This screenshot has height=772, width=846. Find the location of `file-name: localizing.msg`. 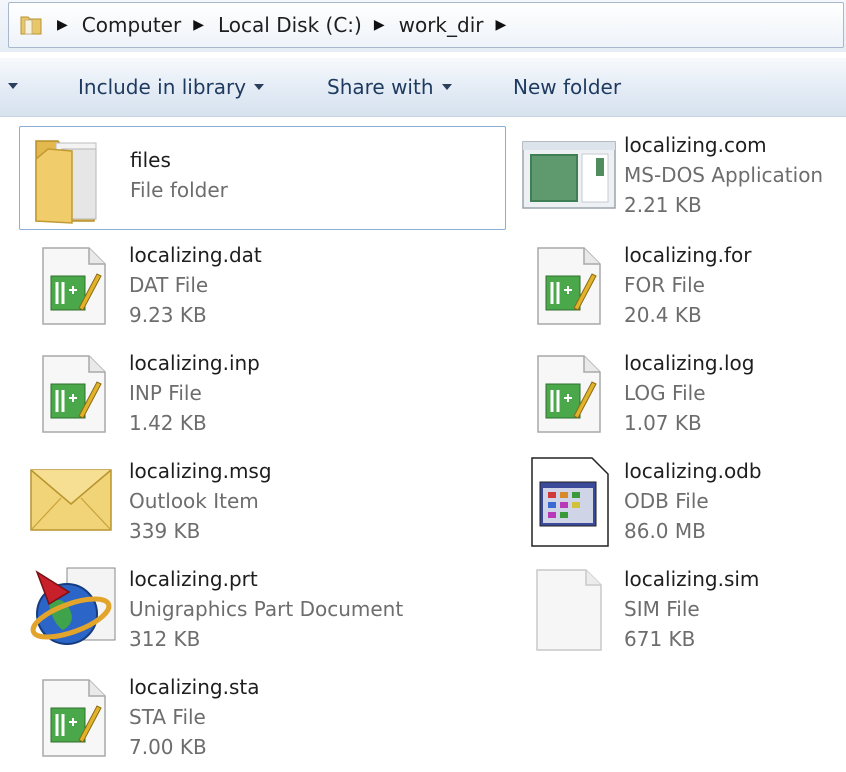

file-name: localizing.msg is located at coordinates (200, 471).